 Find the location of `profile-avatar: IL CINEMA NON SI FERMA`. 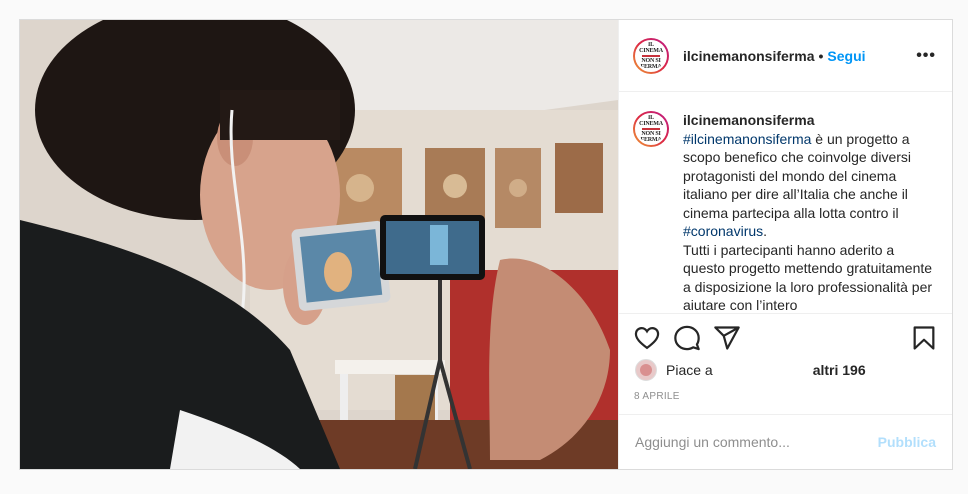

profile-avatar: IL CINEMA NON SI FERMA is located at coordinates (651, 55).